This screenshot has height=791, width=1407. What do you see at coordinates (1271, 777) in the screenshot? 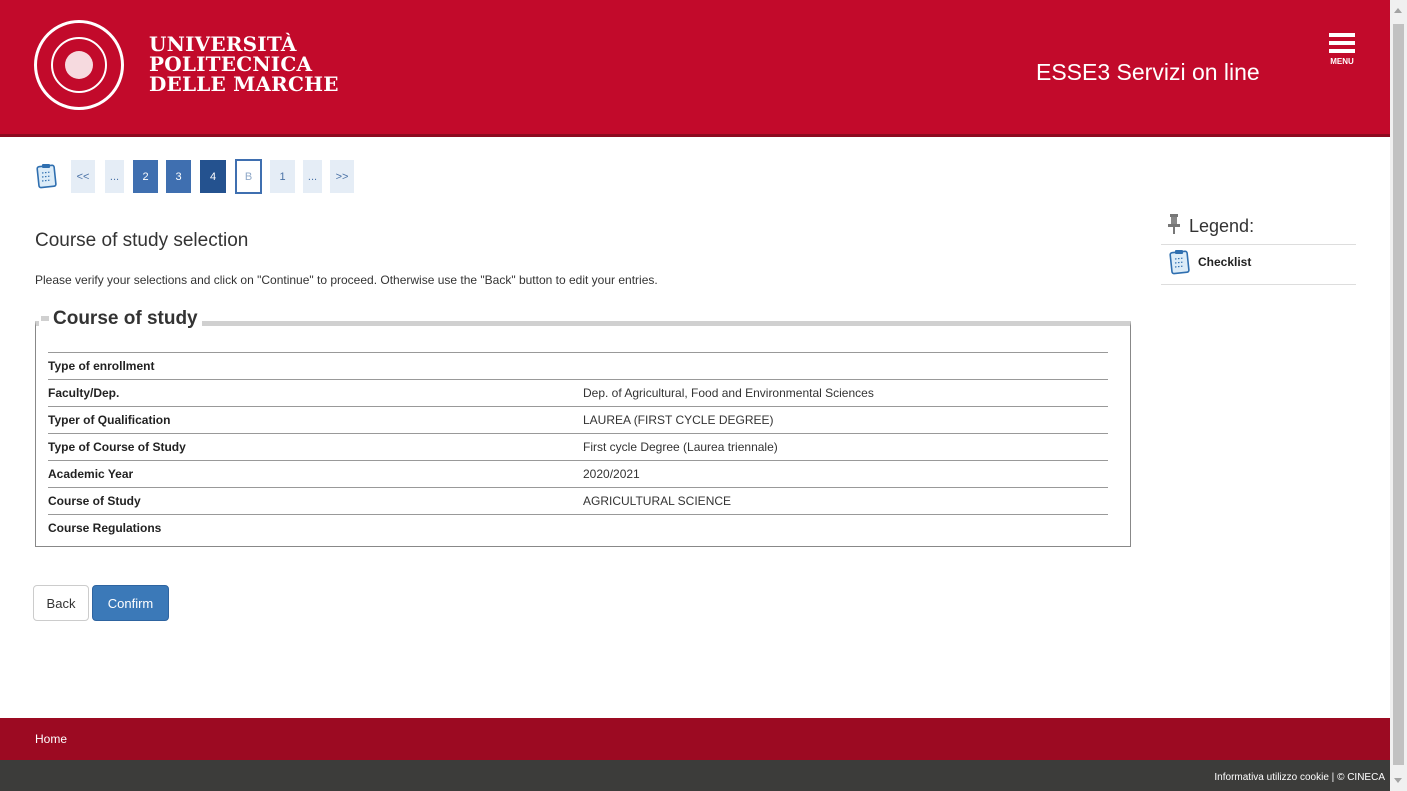
I see `cookie-policy-link: Informativa utilizzo cookie` at bounding box center [1271, 777].